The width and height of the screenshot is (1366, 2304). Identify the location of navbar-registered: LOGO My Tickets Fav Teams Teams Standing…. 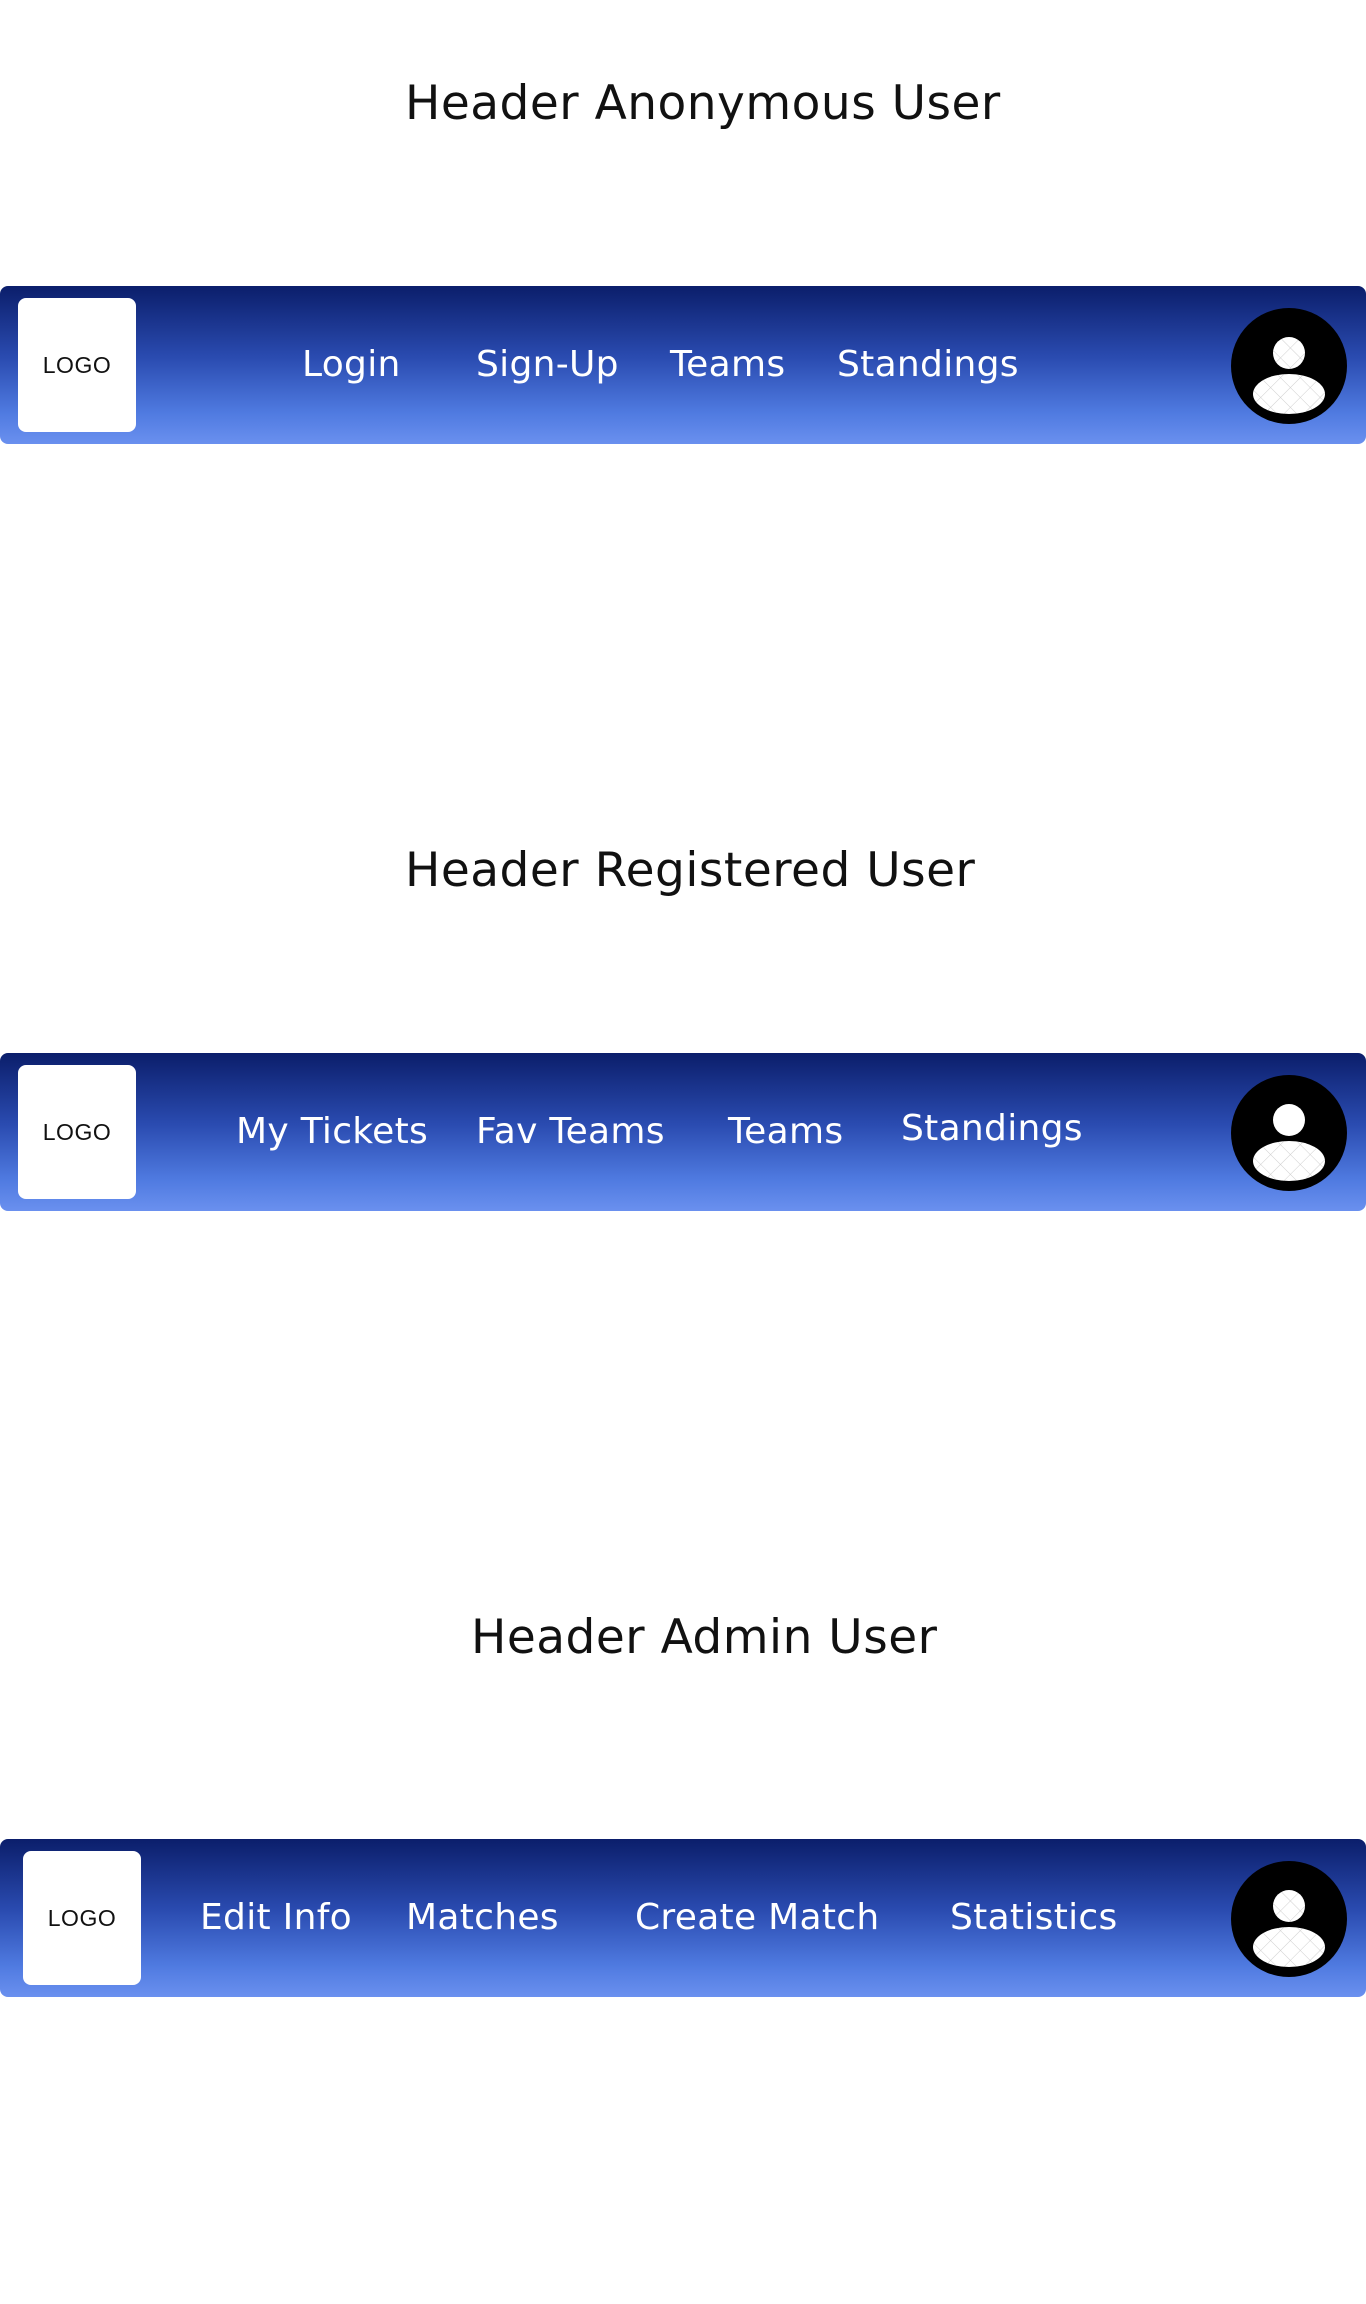
(683, 1132).